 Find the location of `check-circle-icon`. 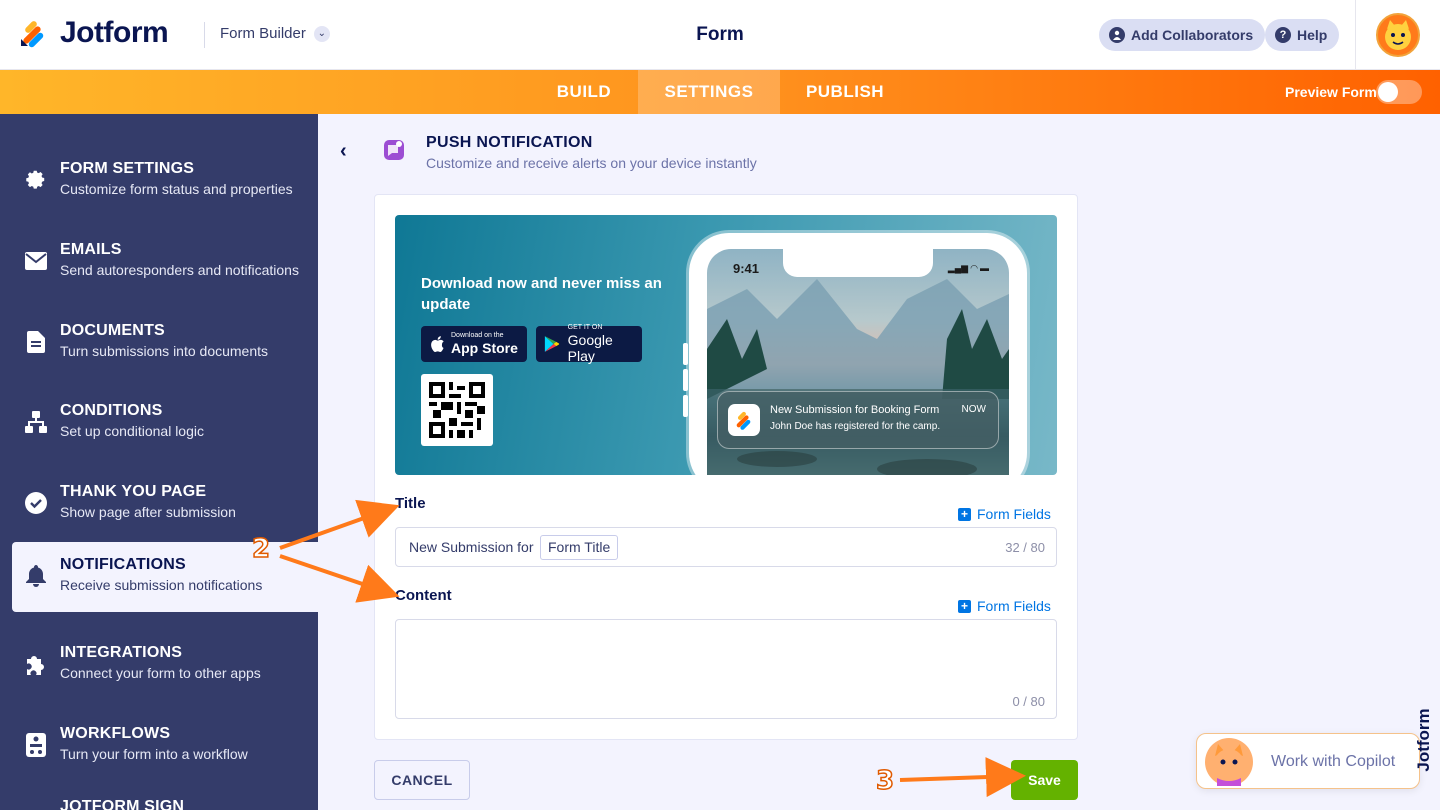

check-circle-icon is located at coordinates (36, 503).